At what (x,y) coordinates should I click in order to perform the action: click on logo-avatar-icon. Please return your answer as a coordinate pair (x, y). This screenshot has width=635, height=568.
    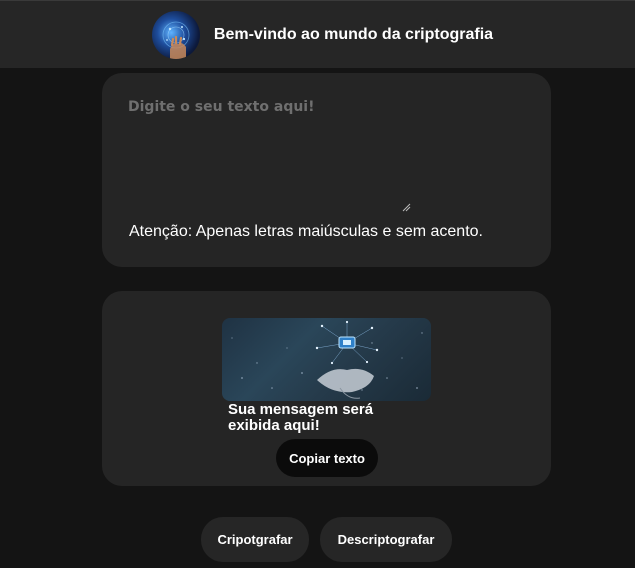
    Looking at the image, I should click on (175, 34).